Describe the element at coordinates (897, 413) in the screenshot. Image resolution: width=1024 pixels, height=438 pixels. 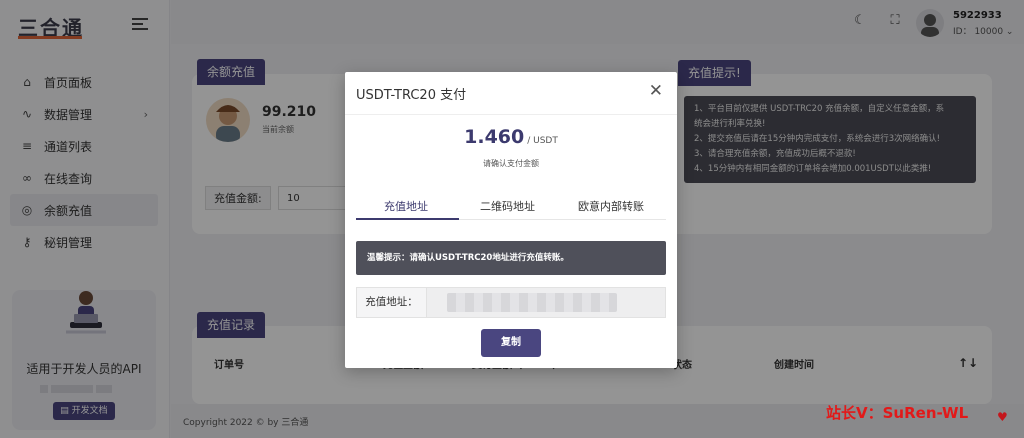
I see `watermark-text: 站长V：SuRen-WL` at that location.